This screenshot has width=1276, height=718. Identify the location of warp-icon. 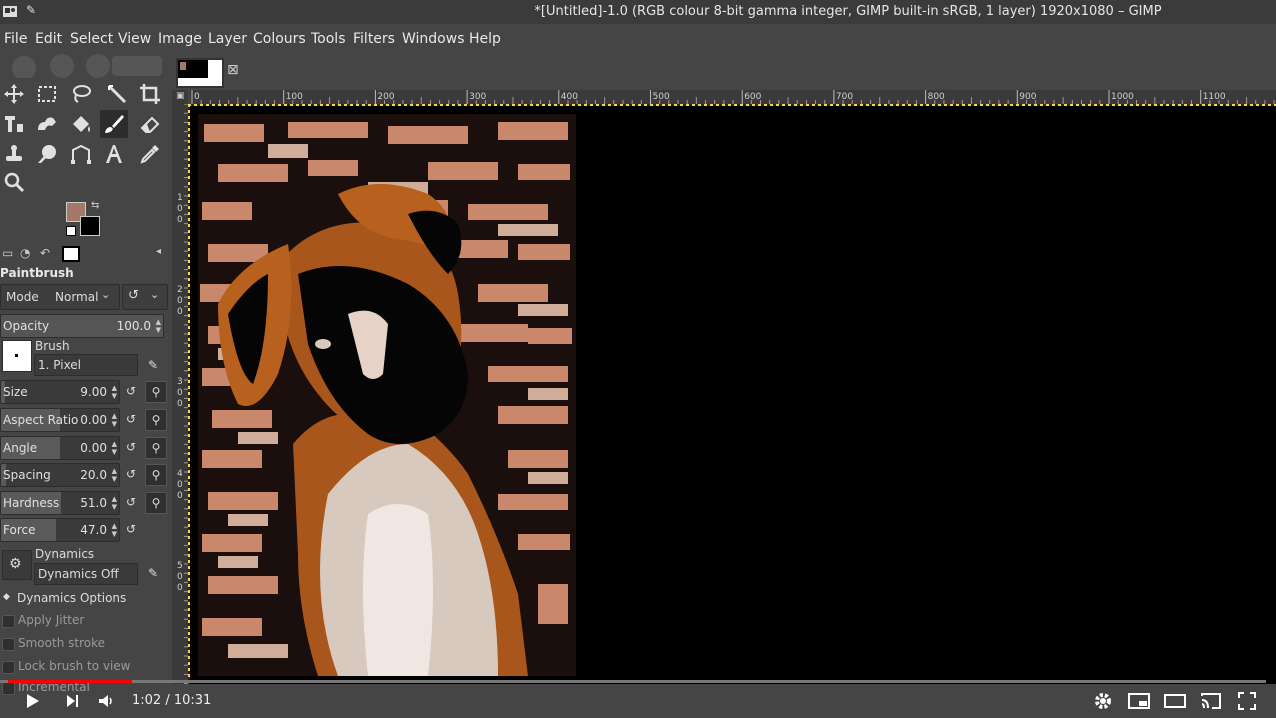
(47, 124).